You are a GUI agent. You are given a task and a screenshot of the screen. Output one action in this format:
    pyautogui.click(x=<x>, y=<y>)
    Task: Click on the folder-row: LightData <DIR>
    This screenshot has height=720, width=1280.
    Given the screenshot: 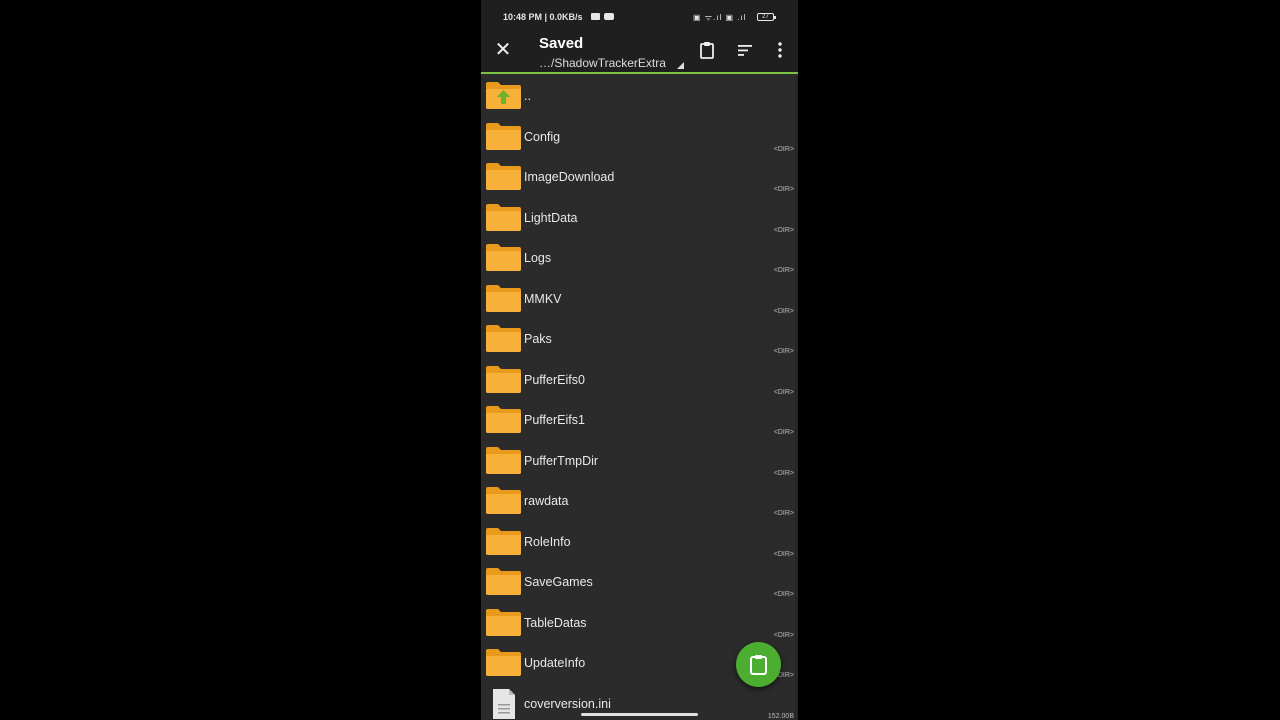 What is the action you would take?
    pyautogui.click(x=639, y=218)
    